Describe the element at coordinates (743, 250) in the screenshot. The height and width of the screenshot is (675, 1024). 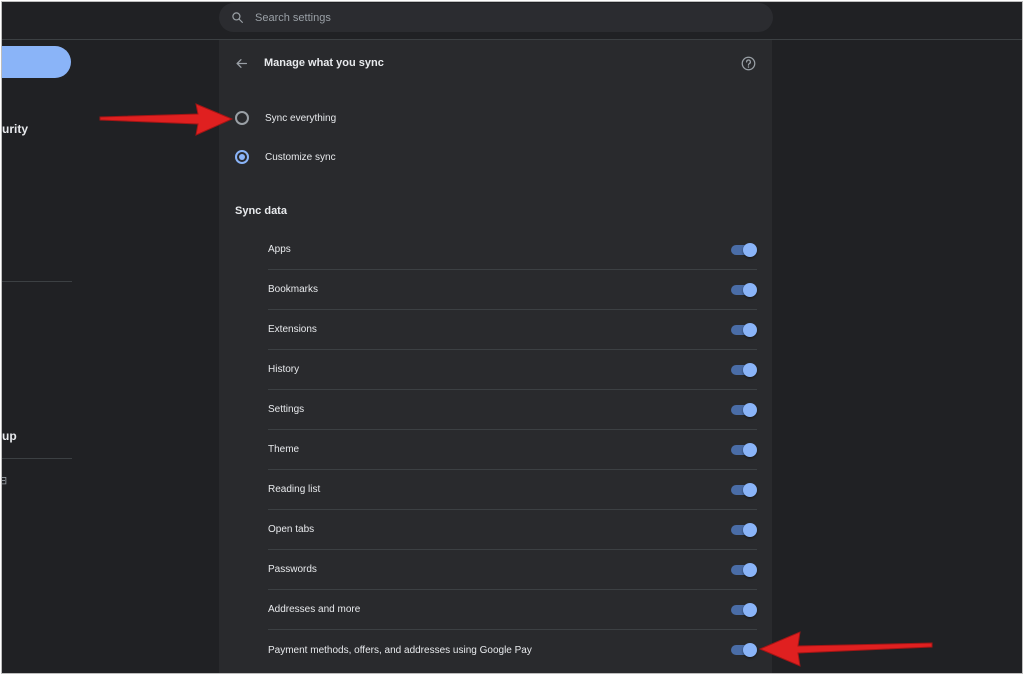
I see `apps-toggle` at that location.